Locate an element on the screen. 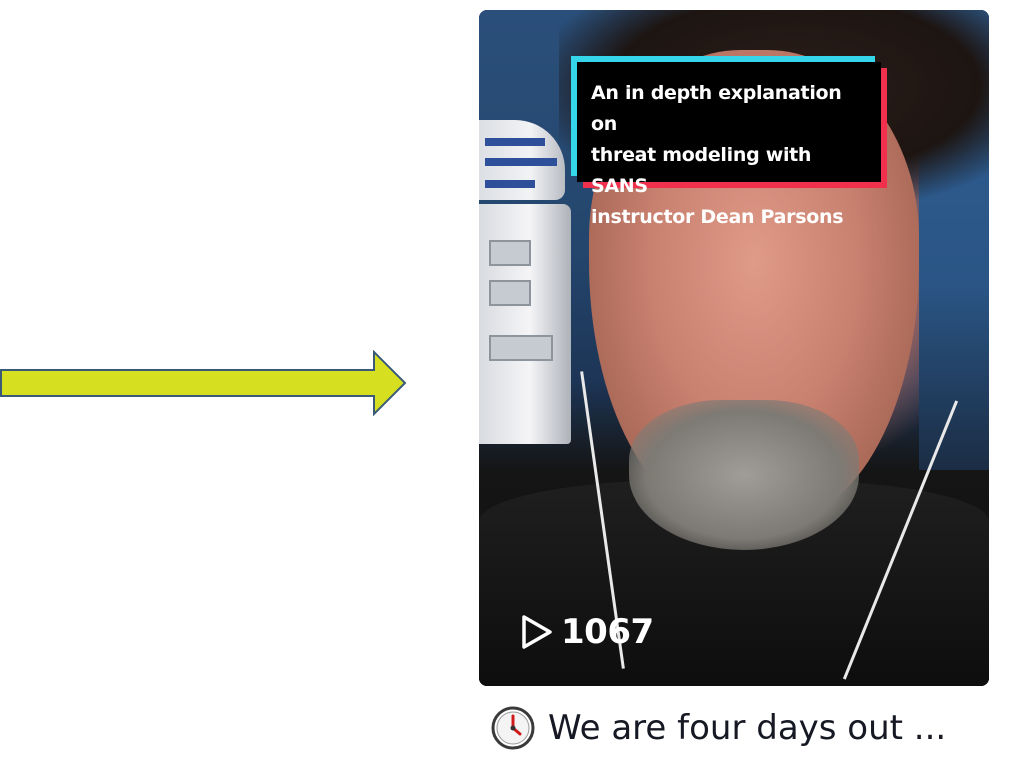 The height and width of the screenshot is (768, 1016). right-arrow-icon is located at coordinates (203, 383).